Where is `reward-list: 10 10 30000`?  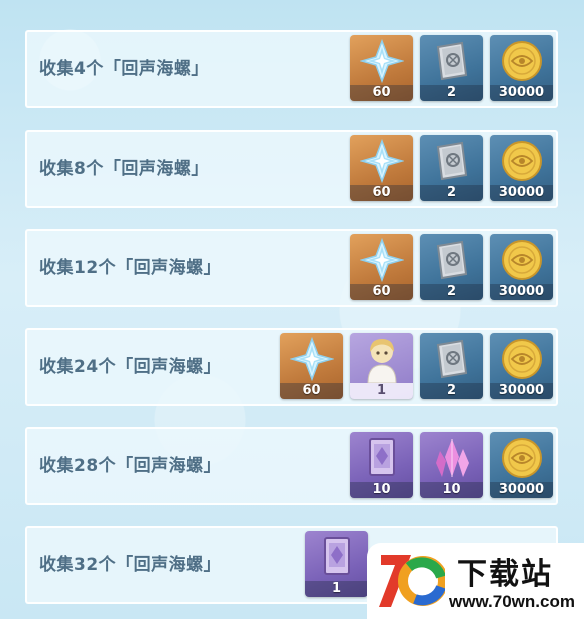 reward-list: 10 10 30000 is located at coordinates (451, 465).